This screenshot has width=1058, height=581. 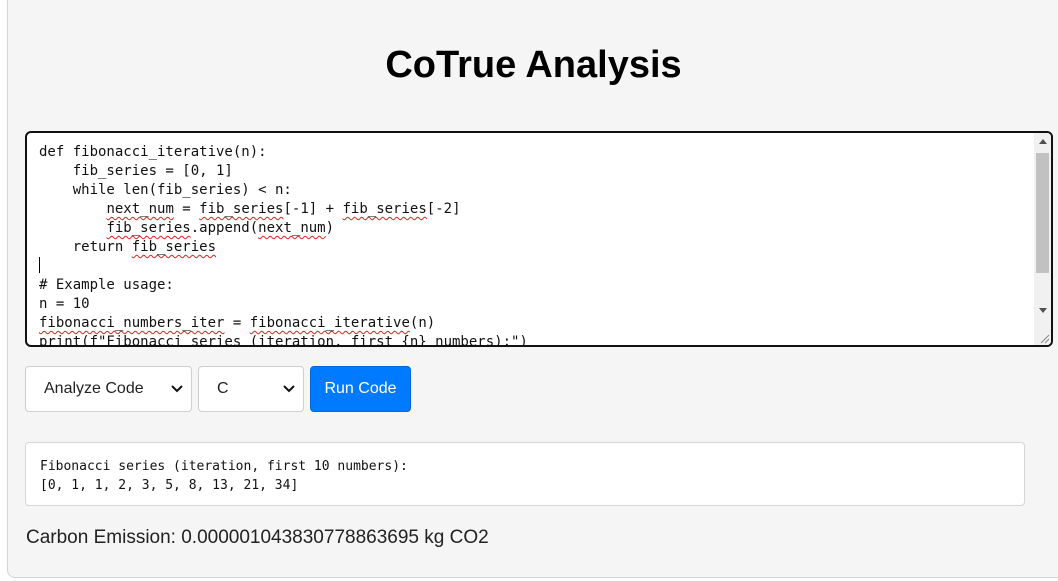 I want to click on scroll-thumb, so click(x=1042, y=213).